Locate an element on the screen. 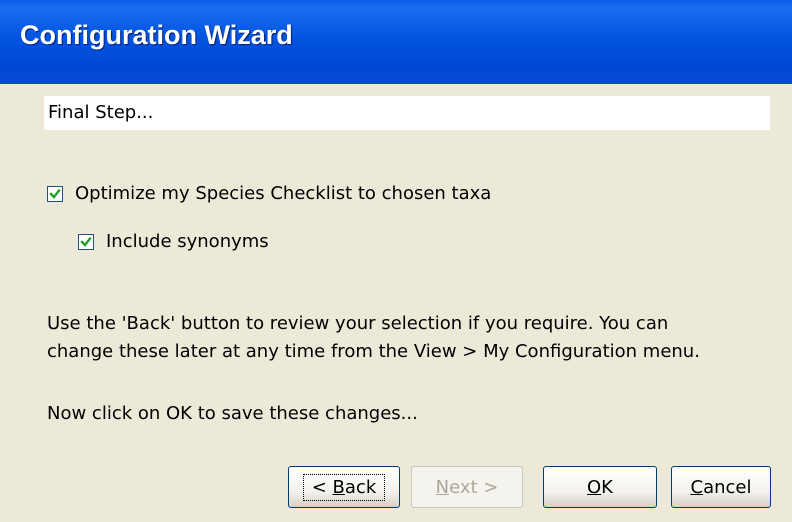 This screenshot has height=522, width=792. ok-button-label: OK is located at coordinates (600, 487).